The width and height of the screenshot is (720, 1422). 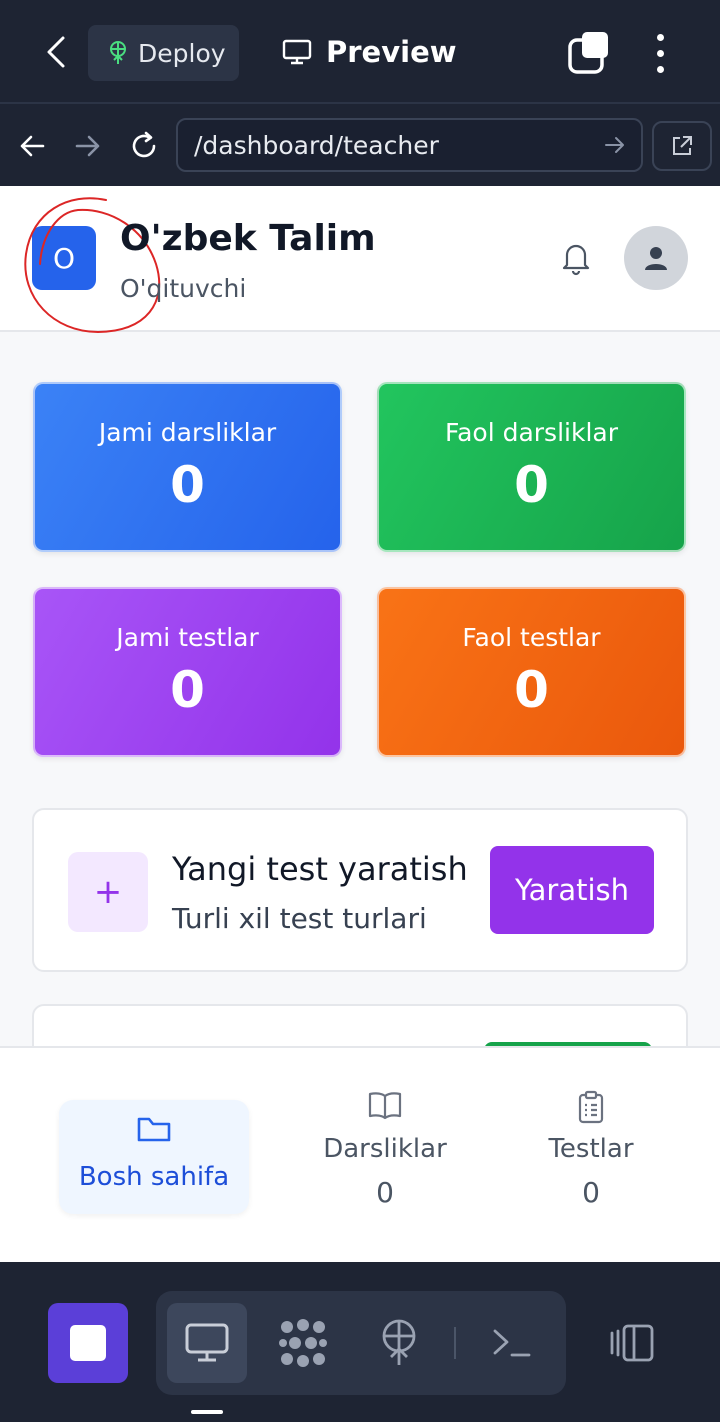 I want to click on nav-item-darsliklar: Darsliklar 0, so click(x=385, y=1153).